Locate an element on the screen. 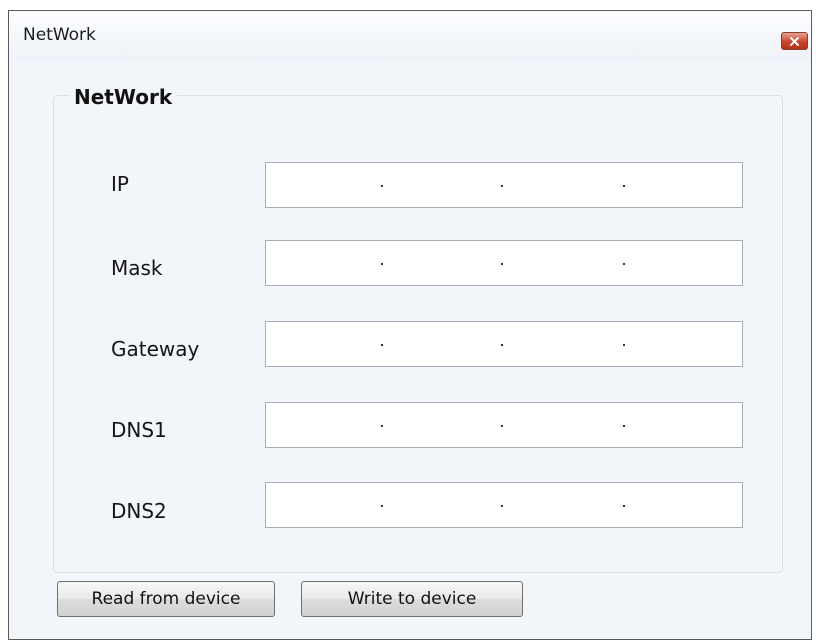 This screenshot has height=644, width=819. close-button is located at coordinates (794, 41).